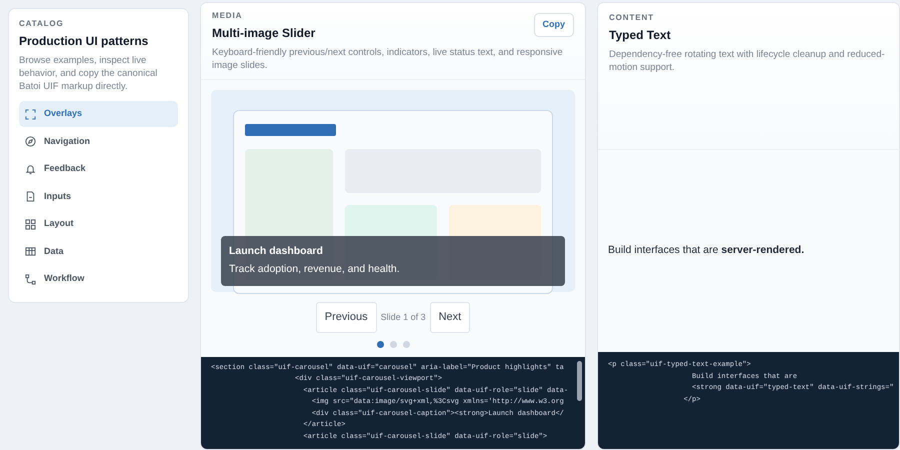 The height and width of the screenshot is (450, 900). What do you see at coordinates (640, 35) in the screenshot?
I see `card-title: Typed Text` at bounding box center [640, 35].